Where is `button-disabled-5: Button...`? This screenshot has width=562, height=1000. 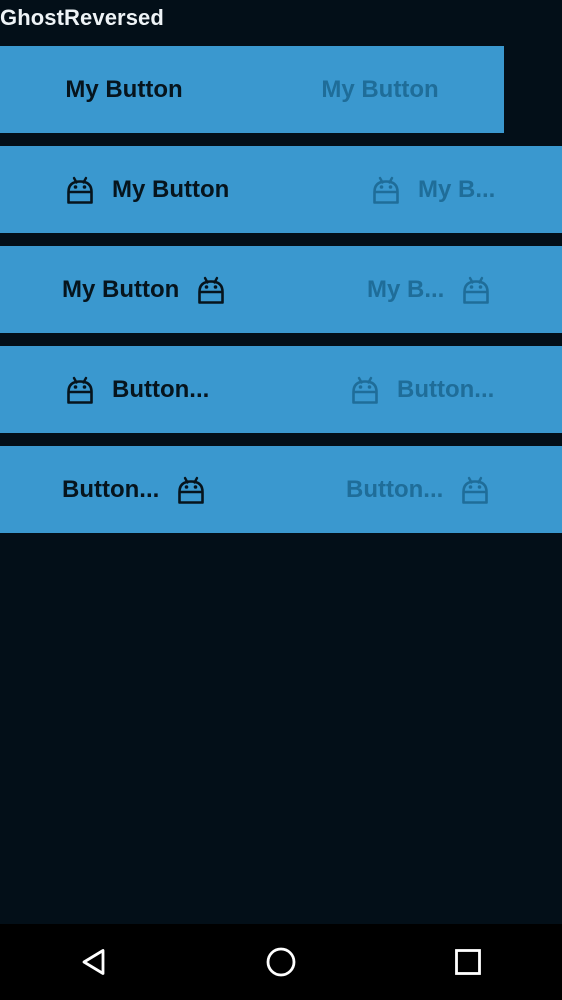 button-disabled-5: Button... is located at coordinates (424, 489).